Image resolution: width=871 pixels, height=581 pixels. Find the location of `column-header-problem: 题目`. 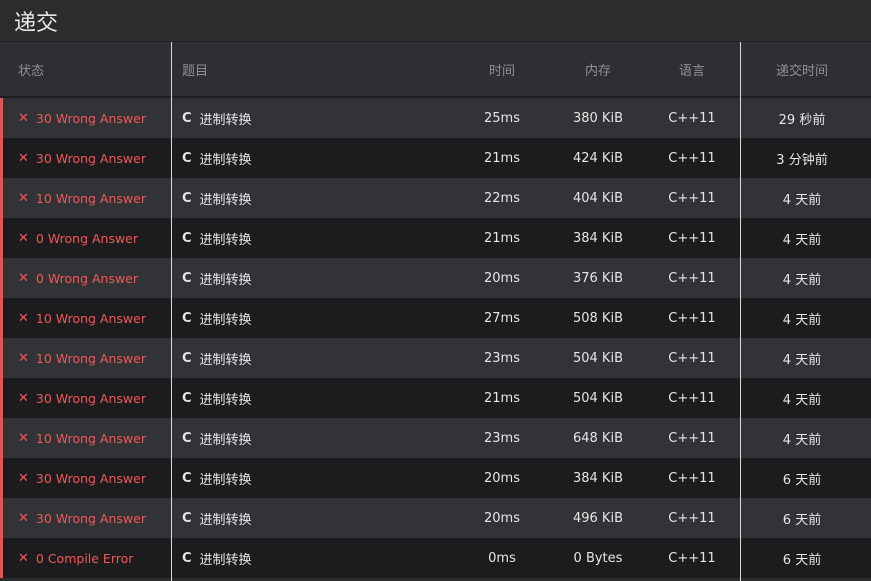

column-header-problem: 题目 is located at coordinates (195, 71).